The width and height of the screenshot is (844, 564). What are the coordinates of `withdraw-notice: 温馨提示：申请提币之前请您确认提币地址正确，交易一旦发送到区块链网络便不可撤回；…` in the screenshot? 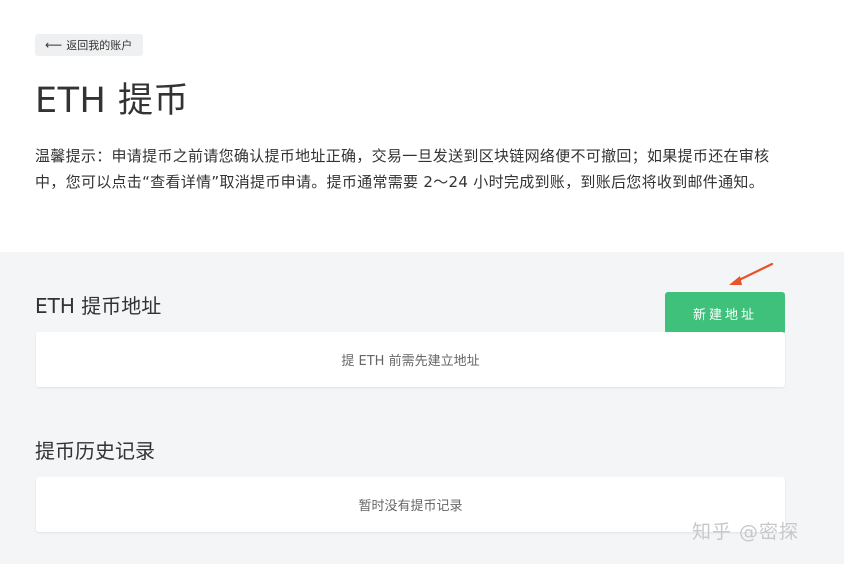 It's located at (402, 169).